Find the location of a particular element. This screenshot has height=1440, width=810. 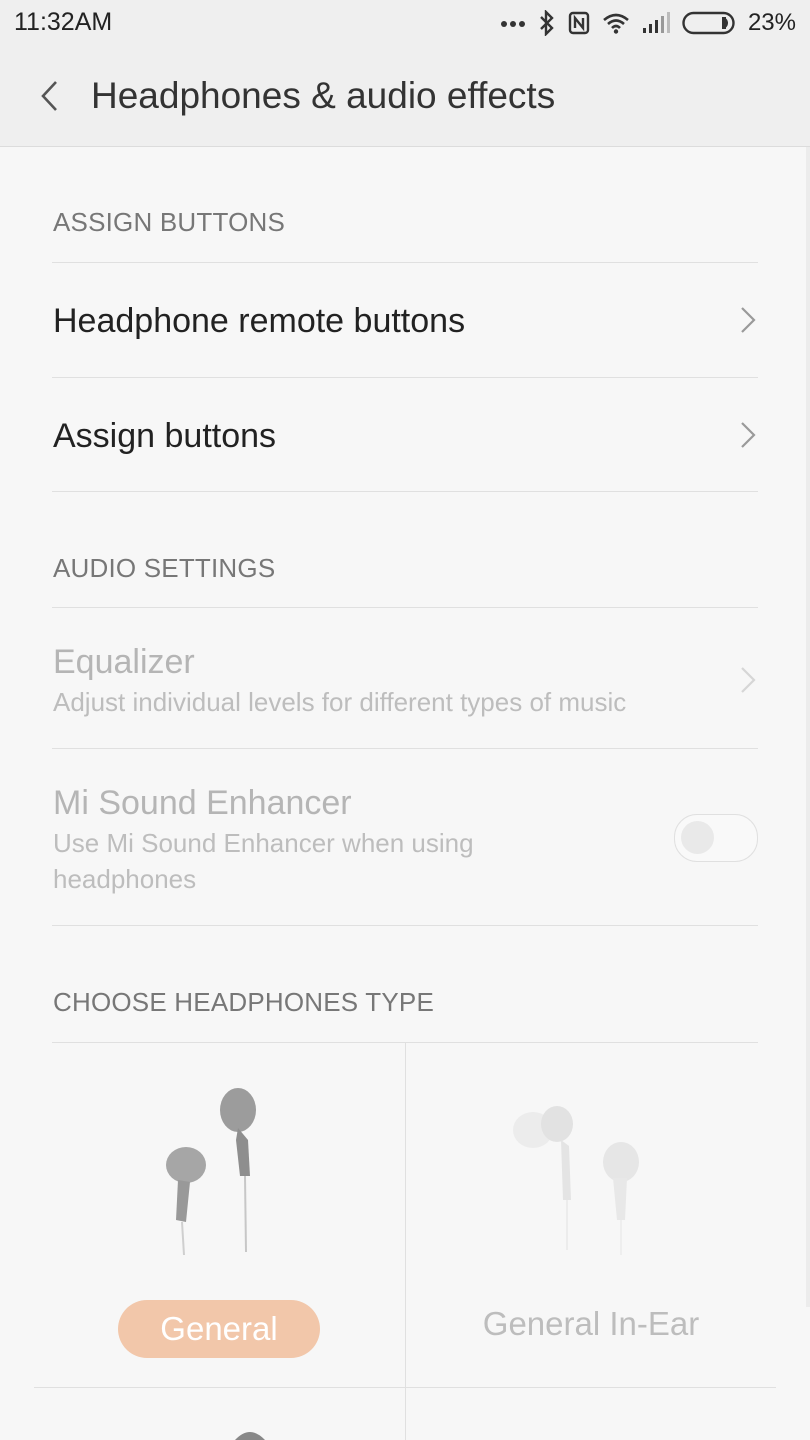

battery-percent: 23% is located at coordinates (771, 22).